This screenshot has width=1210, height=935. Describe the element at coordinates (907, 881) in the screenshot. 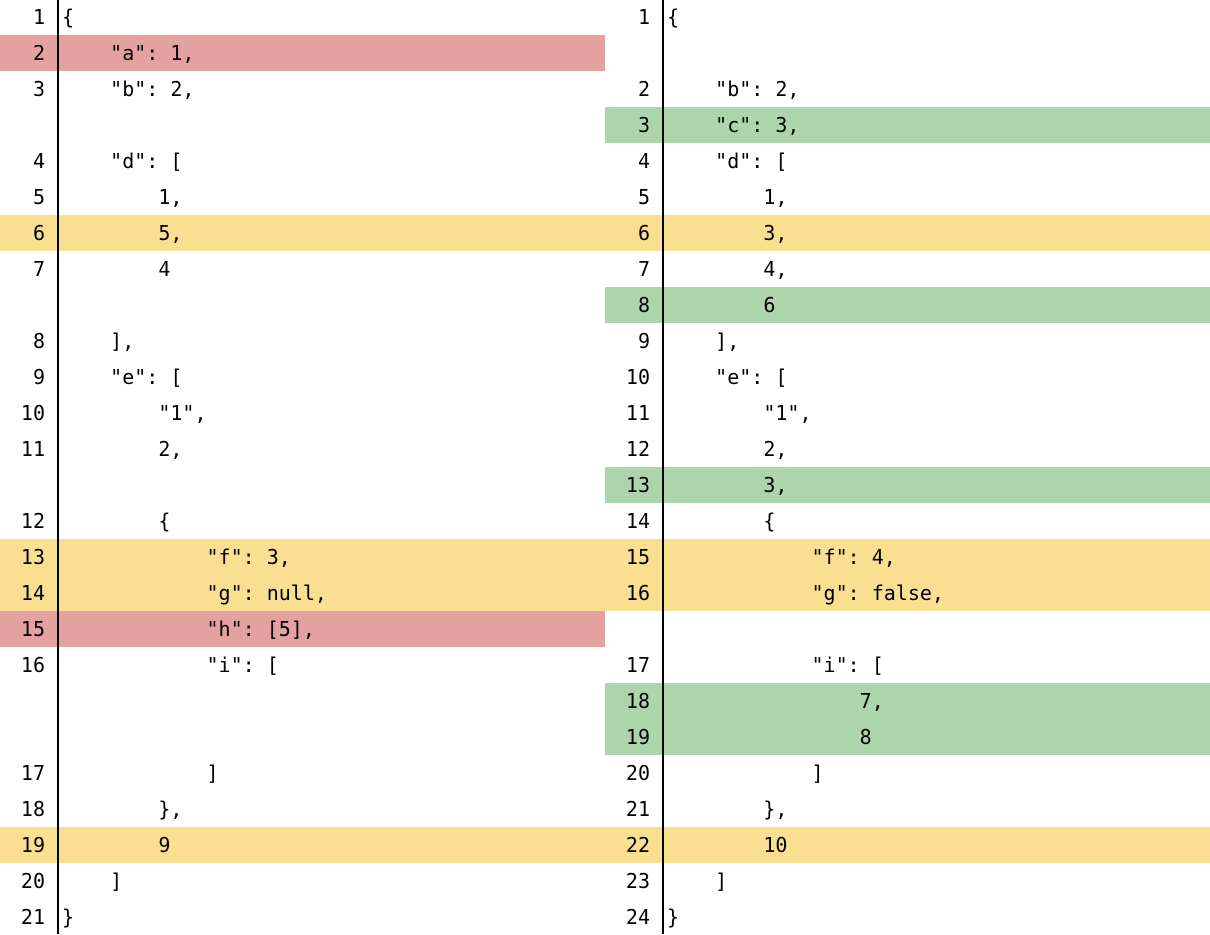

I see `diff-line-row: 23 ]` at that location.